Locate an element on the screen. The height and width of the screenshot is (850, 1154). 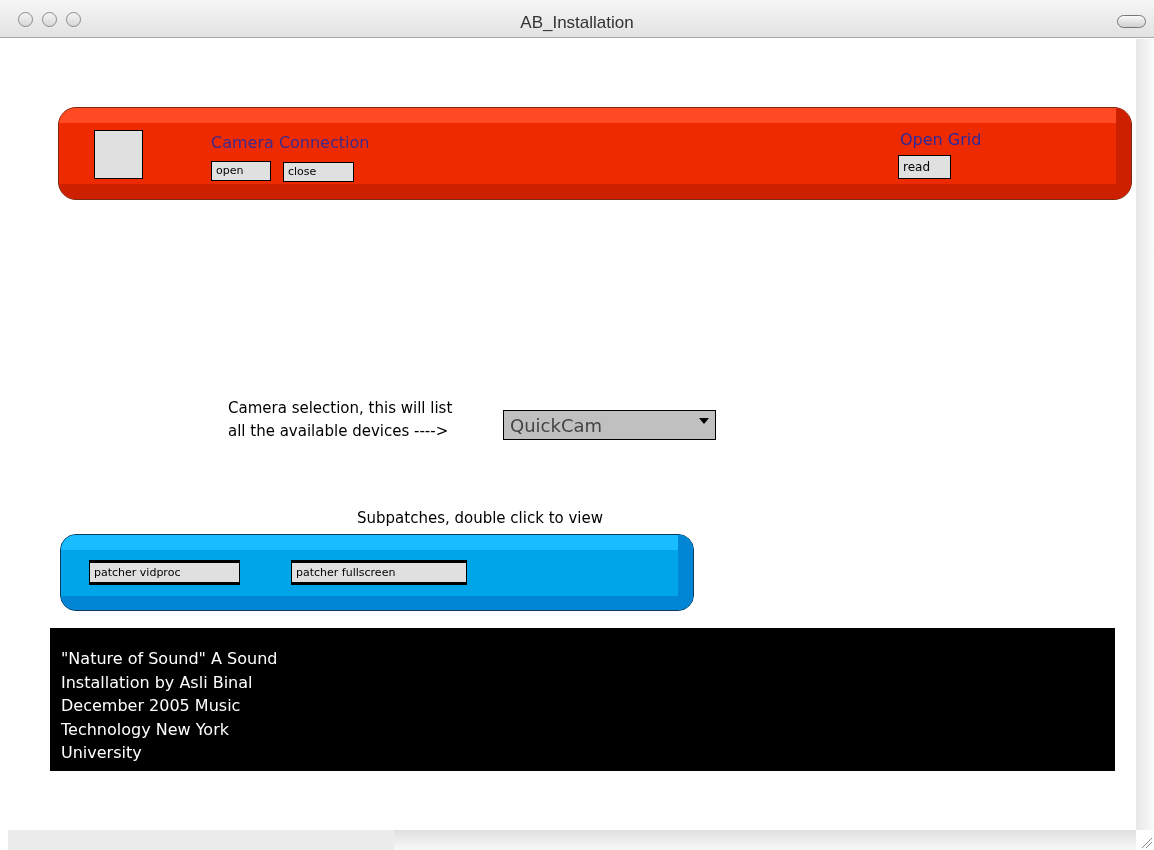
scroll-thumb is located at coordinates (201, 840).